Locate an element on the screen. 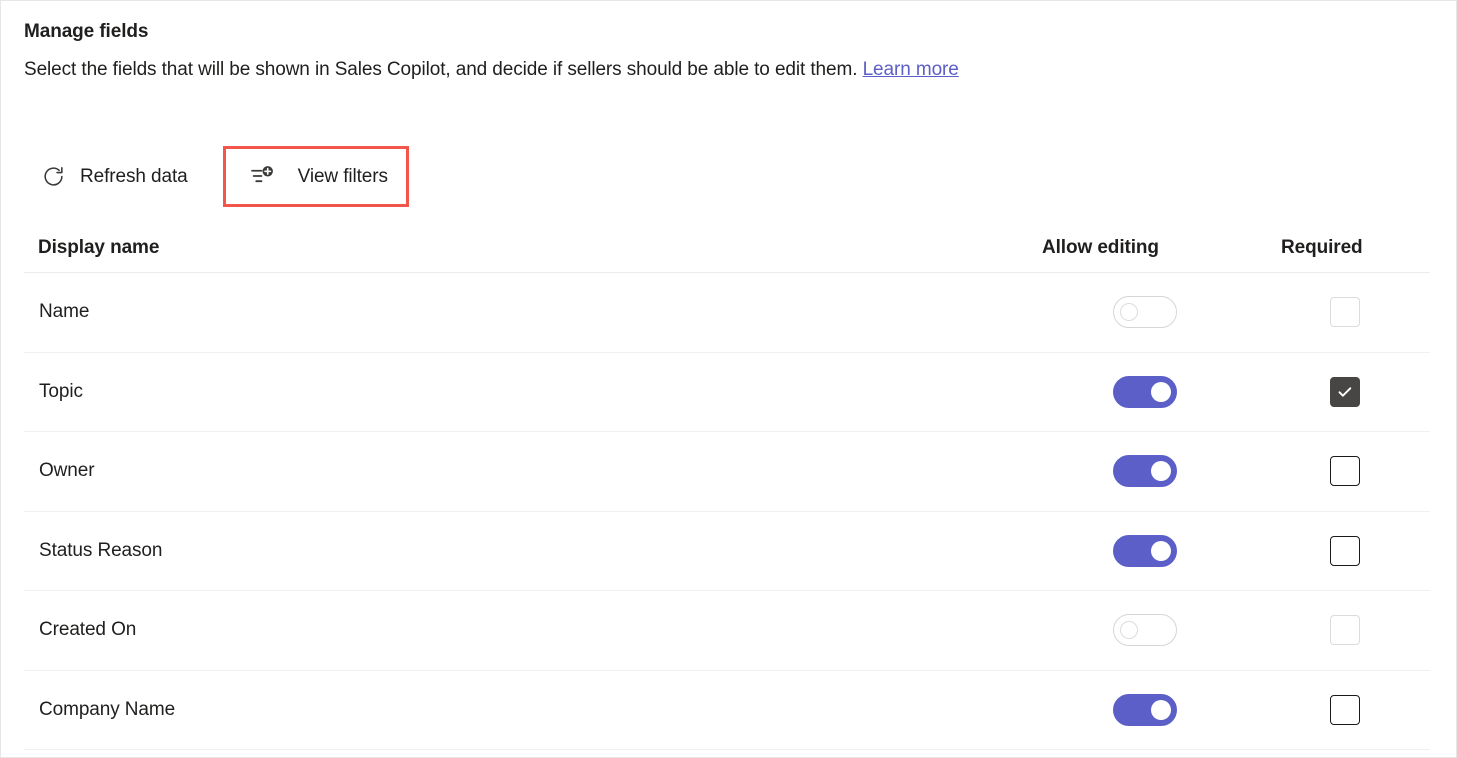  table-row: Name is located at coordinates (727, 313).